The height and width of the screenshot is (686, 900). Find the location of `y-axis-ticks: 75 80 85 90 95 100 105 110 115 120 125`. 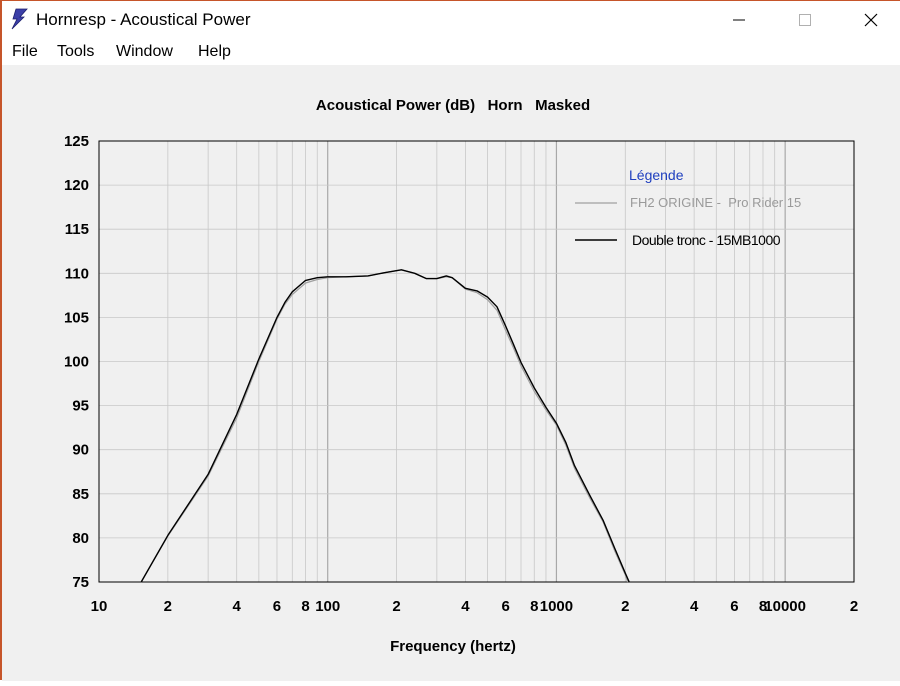

y-axis-ticks: 75 80 85 90 95 100 105 110 115 120 125 is located at coordinates (76, 362).